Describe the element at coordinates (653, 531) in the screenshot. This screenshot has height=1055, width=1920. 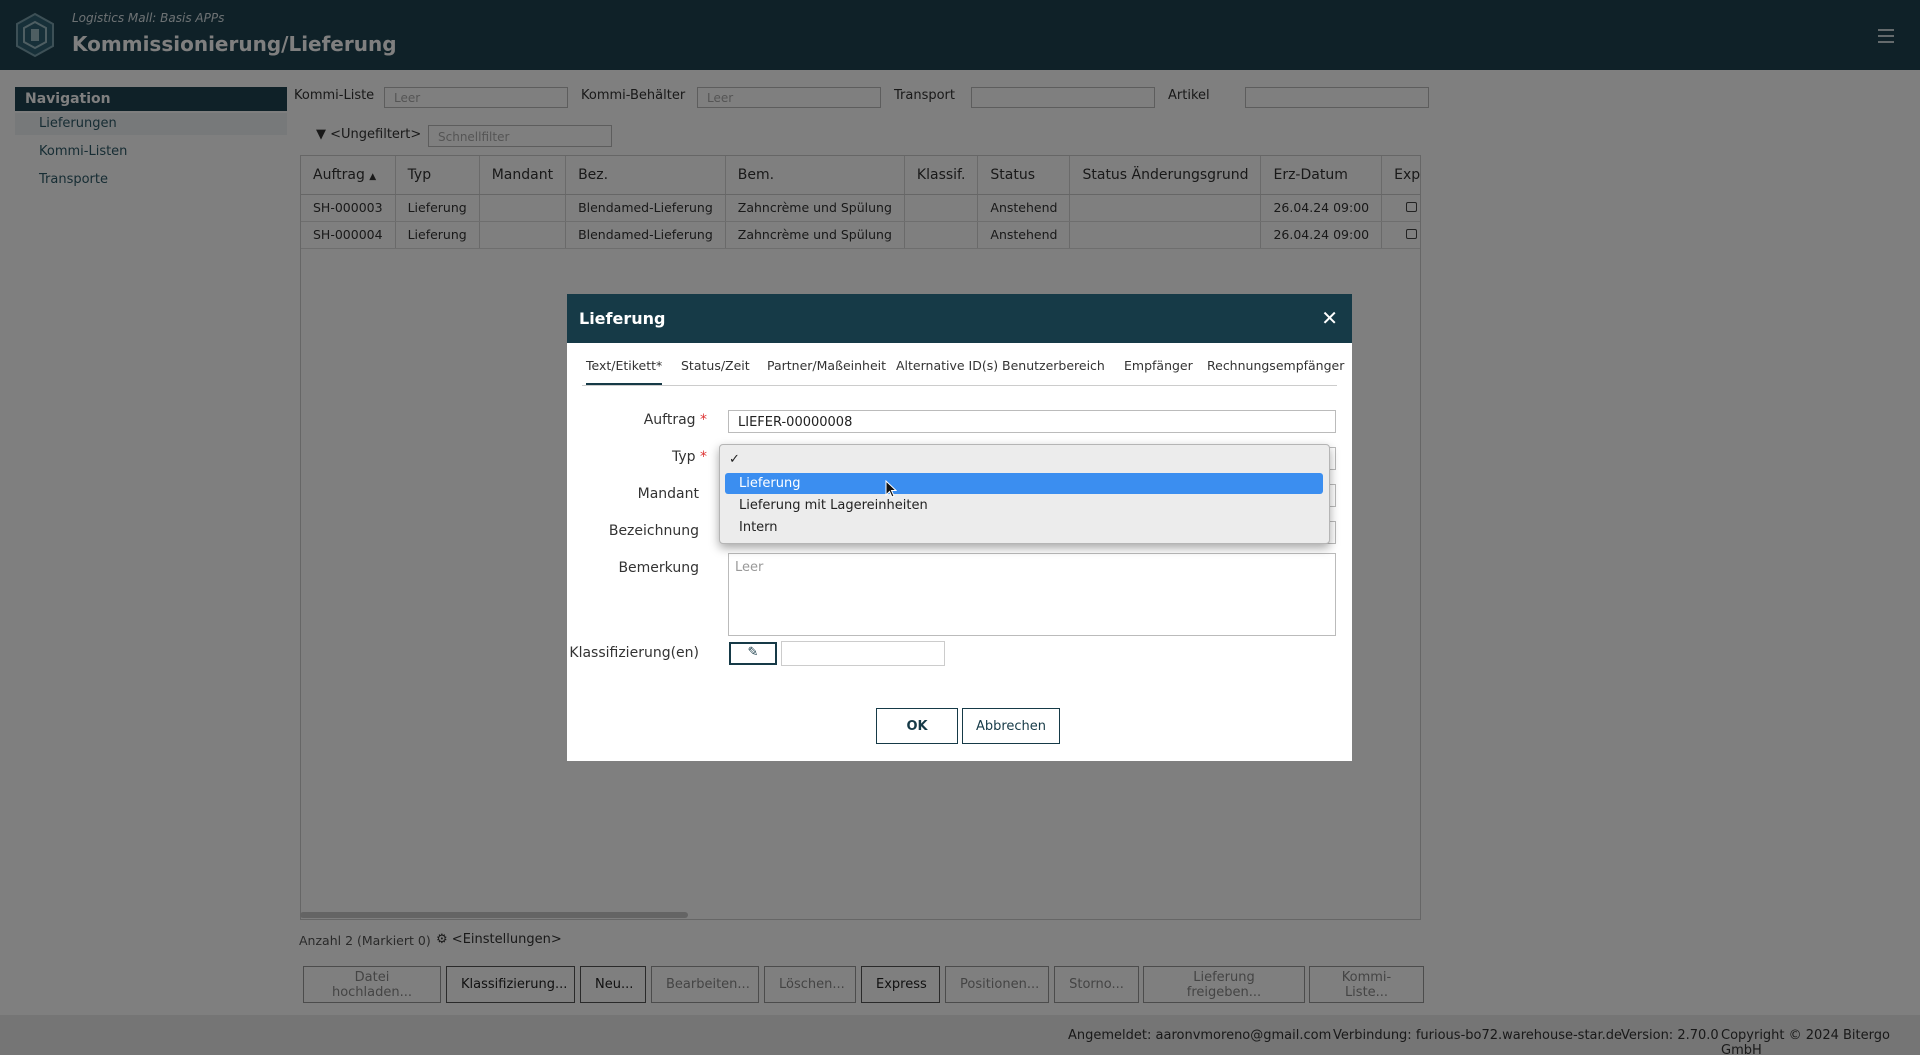
I see `bezeichnung-label: Bezeichnung` at that location.